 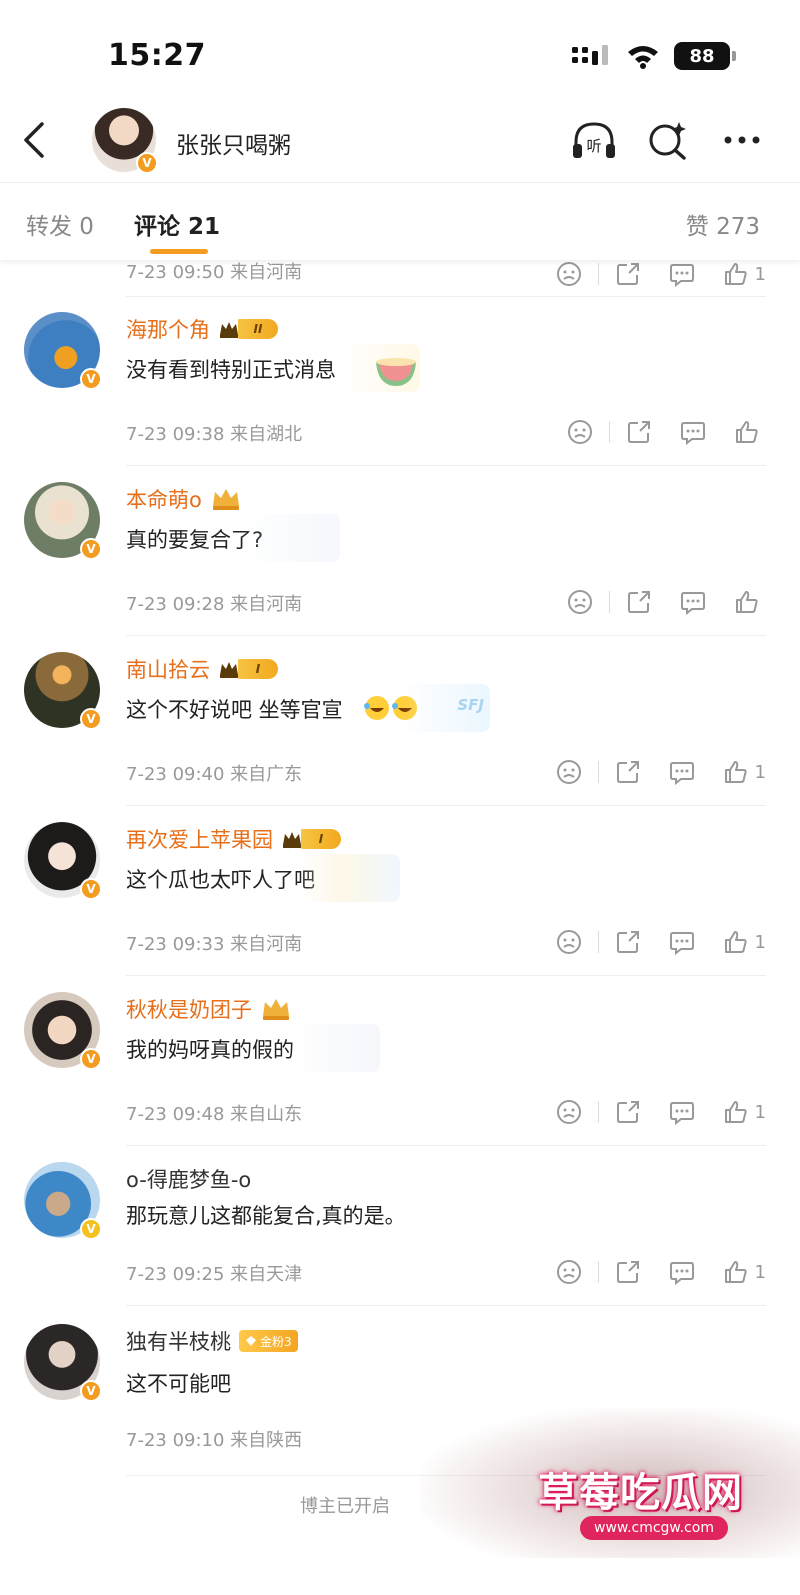 What do you see at coordinates (350, 878) in the screenshot?
I see `rainbow-sticker` at bounding box center [350, 878].